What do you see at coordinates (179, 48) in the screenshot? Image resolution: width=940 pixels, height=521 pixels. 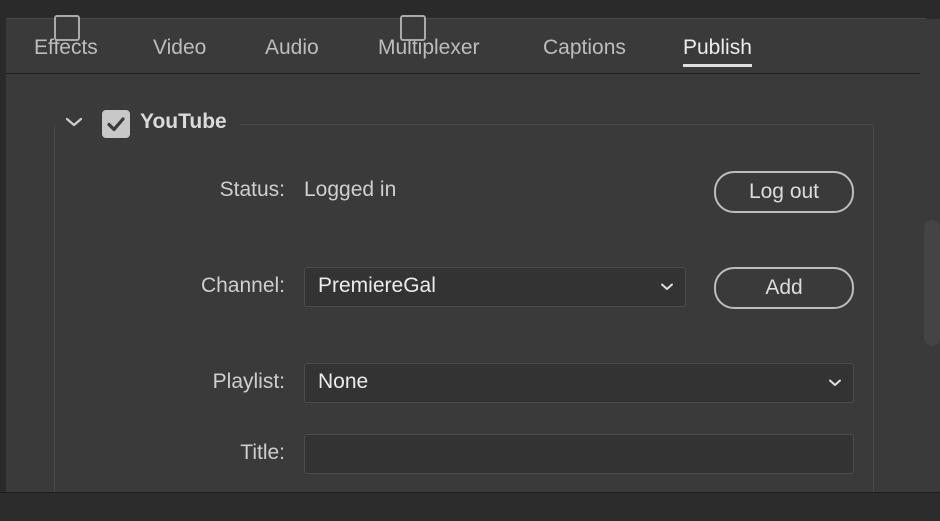 I see `tab-video: Video` at bounding box center [179, 48].